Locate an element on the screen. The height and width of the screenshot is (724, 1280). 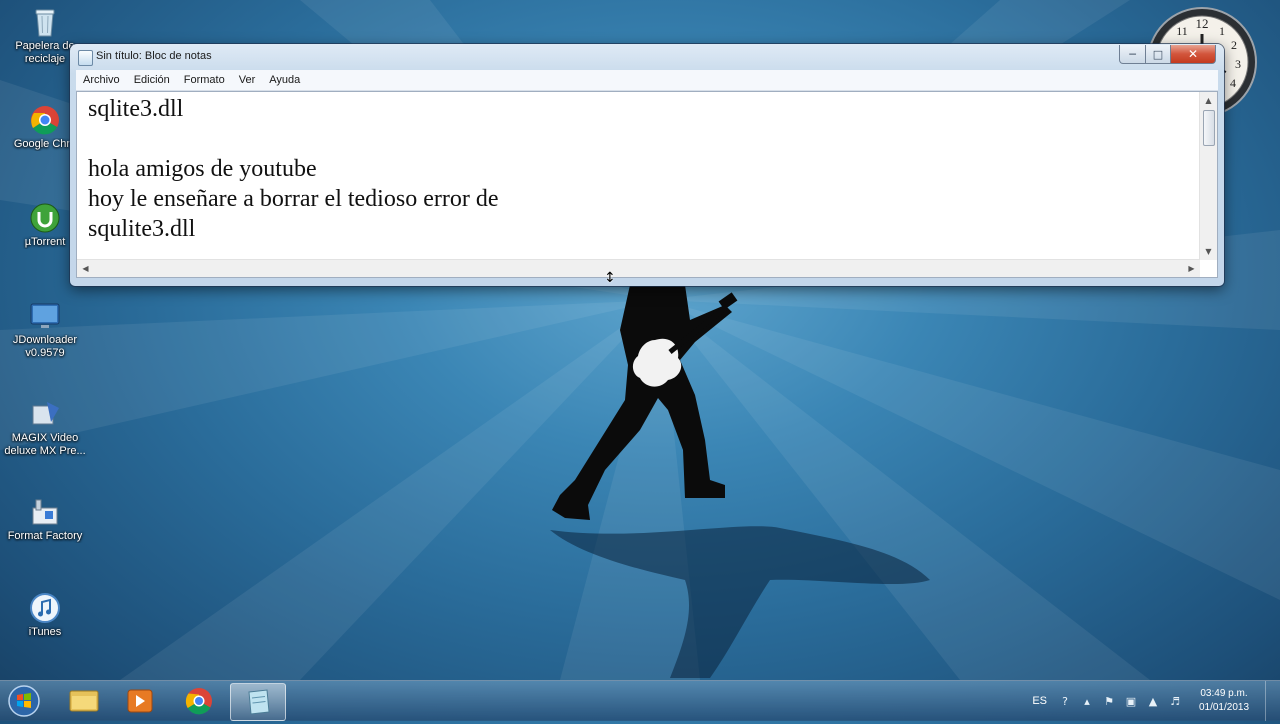
minimize-button: ─ is located at coordinates (1132, 54).